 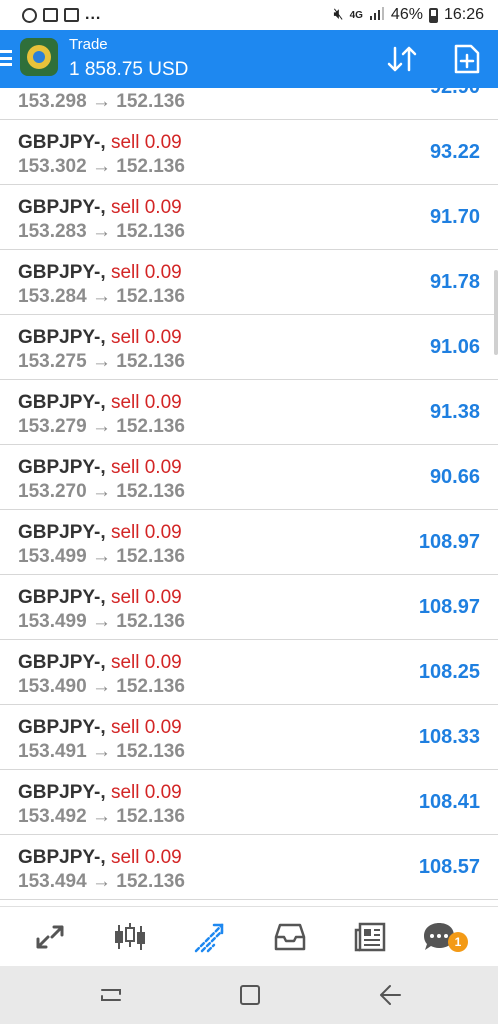 I want to click on scrollbar, so click(x=496, y=312).